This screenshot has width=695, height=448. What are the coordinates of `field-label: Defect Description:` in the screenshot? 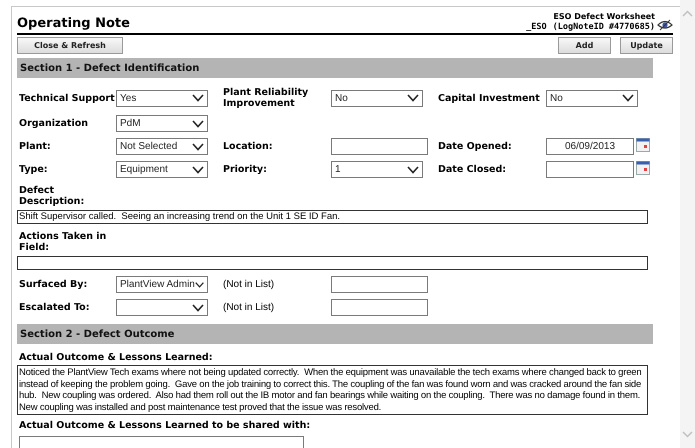 It's located at (52, 196).